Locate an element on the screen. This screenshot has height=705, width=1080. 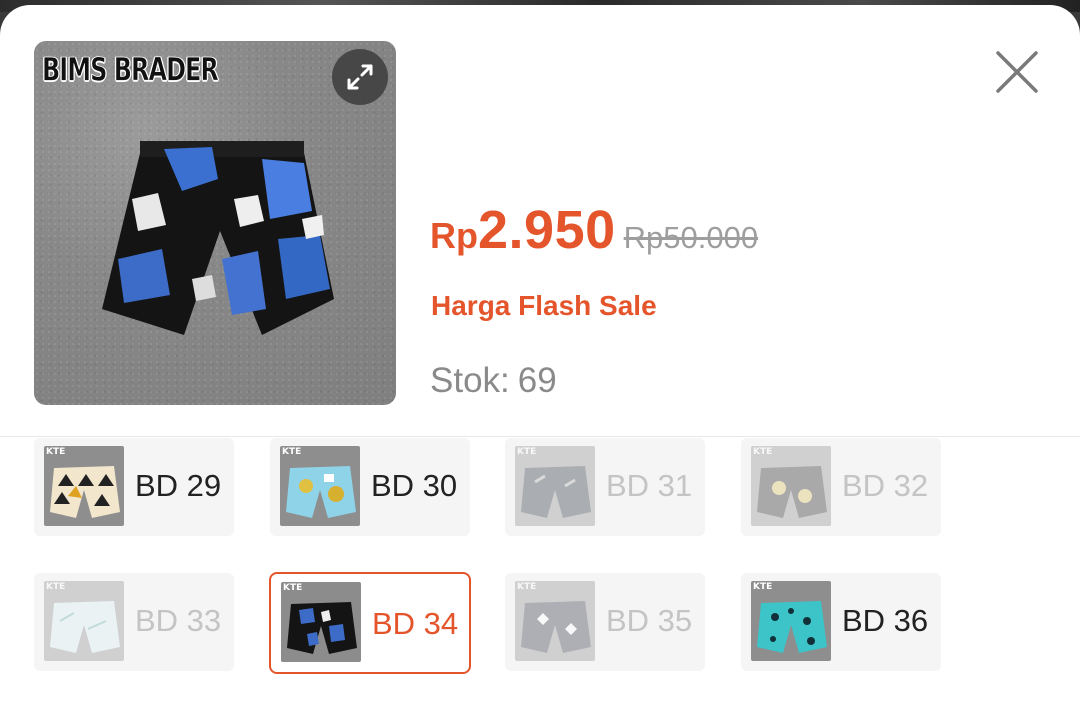
stock-count: 69 is located at coordinates (537, 380).